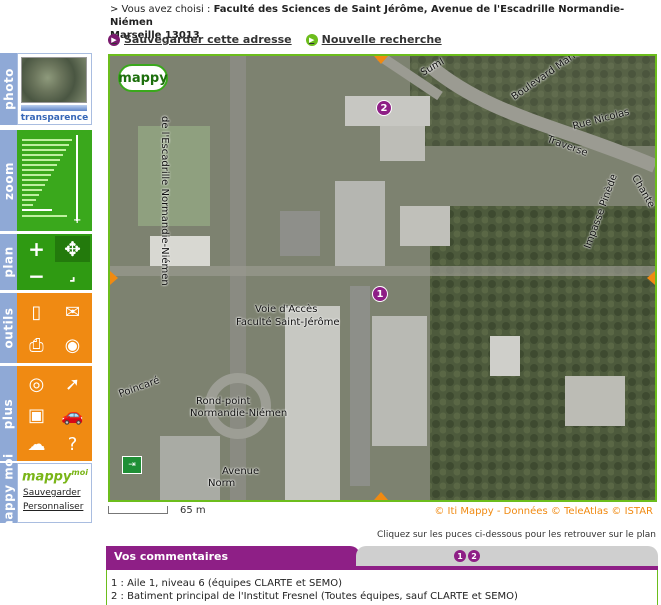  I want to click on pan-east-icon, so click(651, 278).